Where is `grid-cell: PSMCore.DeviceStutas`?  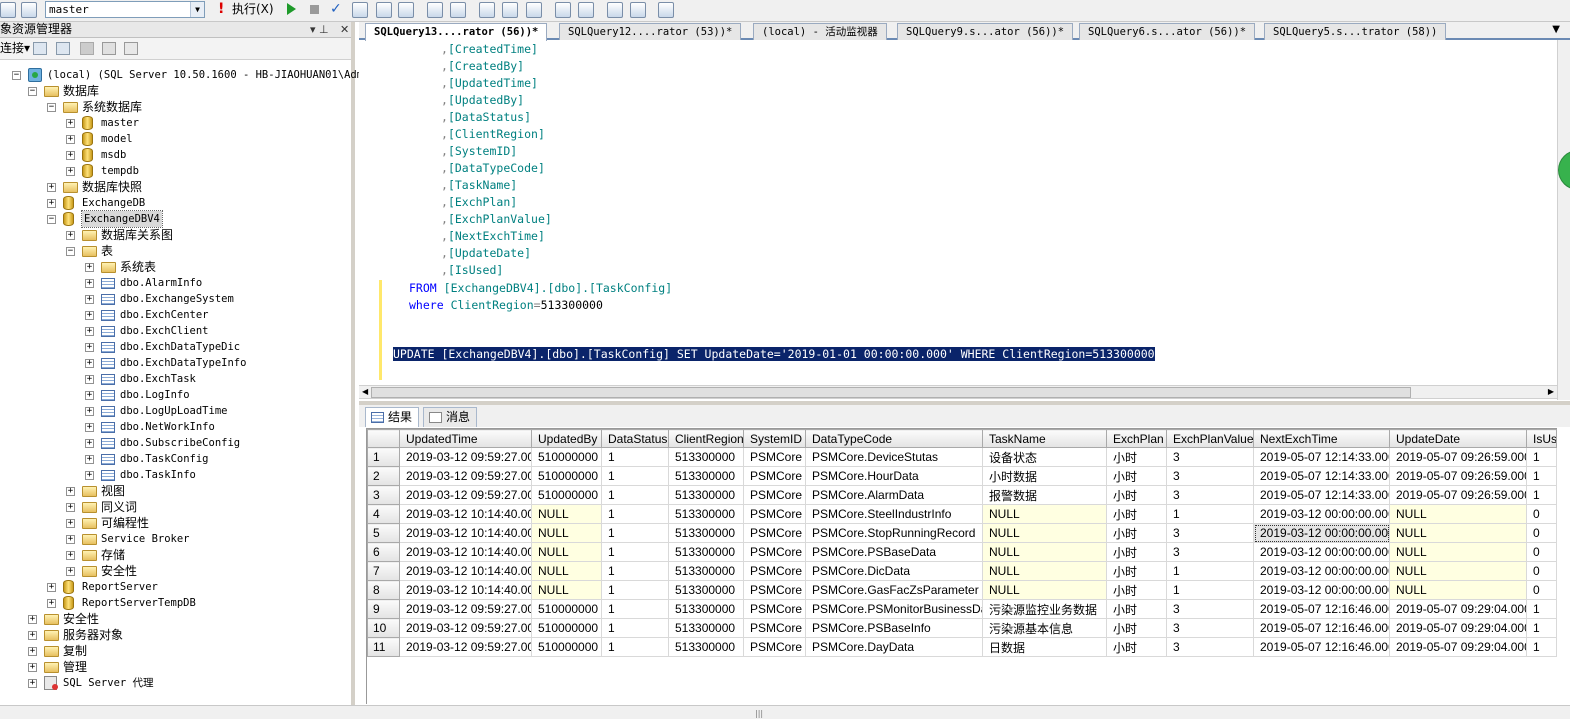 grid-cell: PSMCore.DeviceStutas is located at coordinates (894, 457).